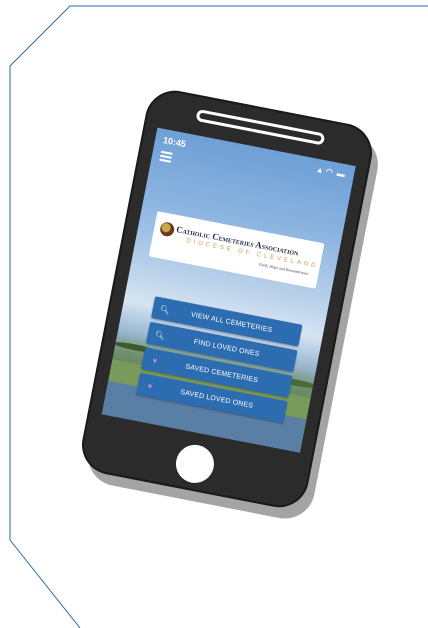 Image resolution: width=428 pixels, height=628 pixels. I want to click on phone-home-button, so click(195, 464).